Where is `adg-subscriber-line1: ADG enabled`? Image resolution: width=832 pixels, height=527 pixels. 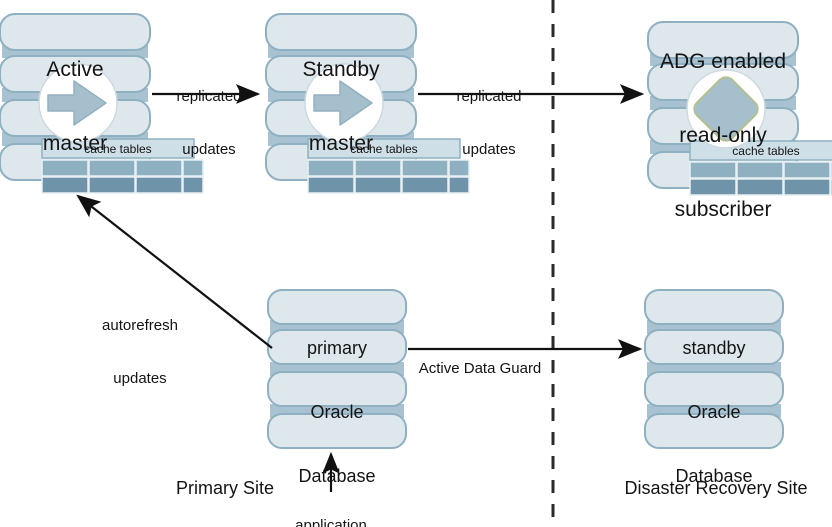 adg-subscriber-line1: ADG enabled is located at coordinates (723, 61).